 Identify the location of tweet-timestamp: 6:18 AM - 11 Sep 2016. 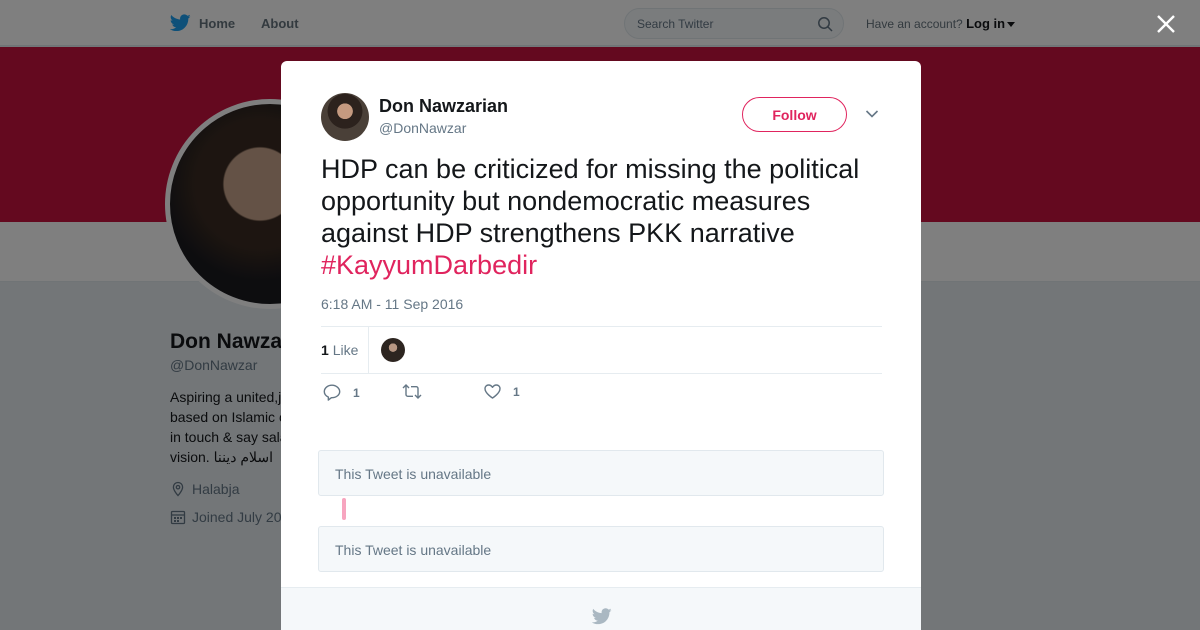
(392, 304).